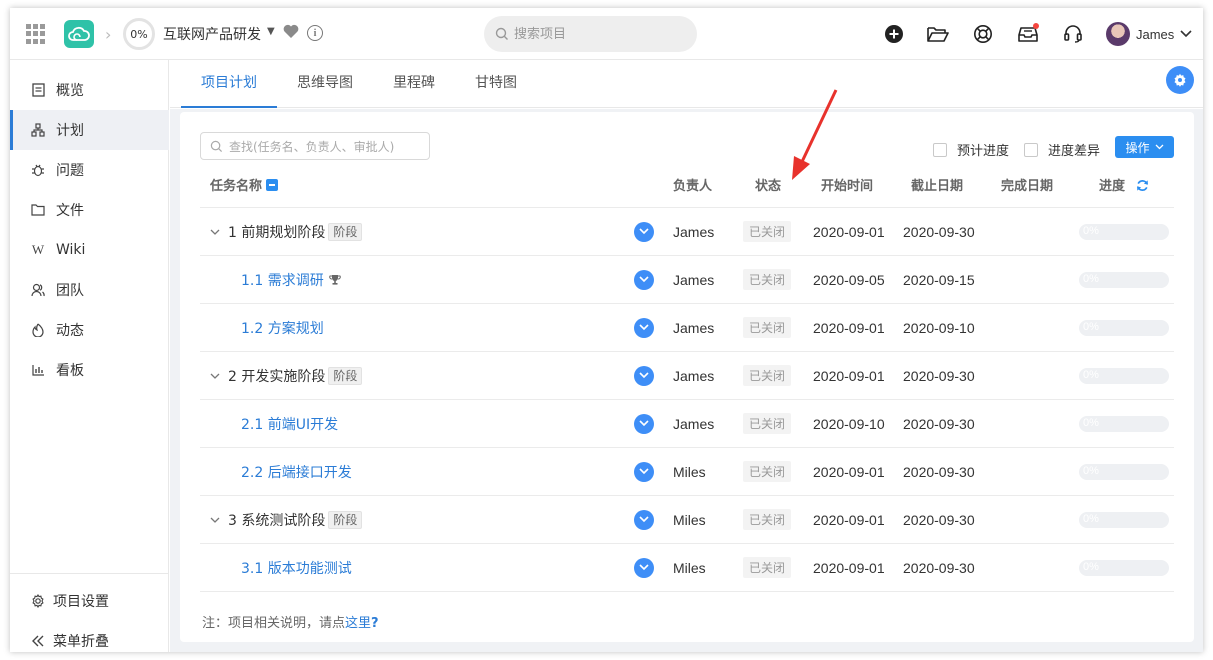 The width and height of the screenshot is (1213, 660). What do you see at coordinates (36, 34) in the screenshot?
I see `apps-grid-icon` at bounding box center [36, 34].